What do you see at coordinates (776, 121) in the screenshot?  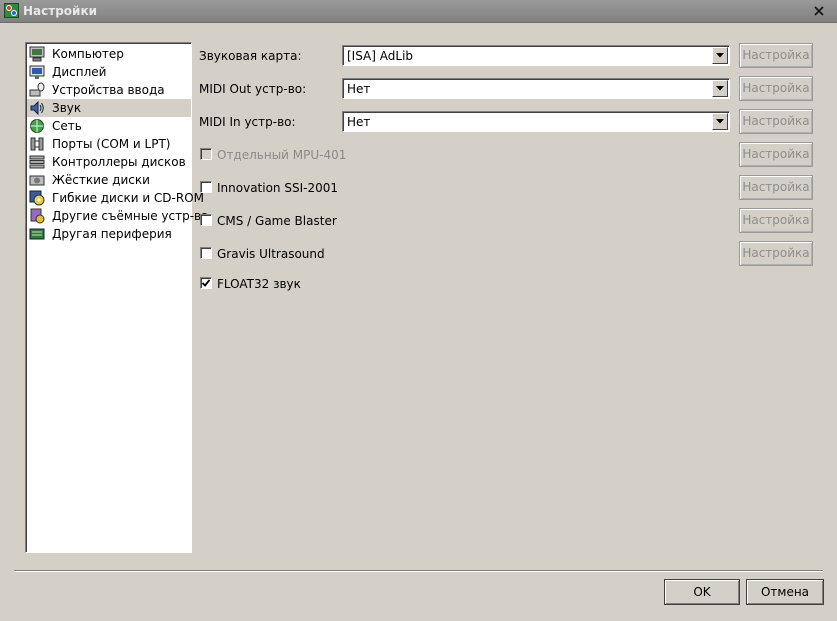 I see `midi-in-configure-button: Настройка` at bounding box center [776, 121].